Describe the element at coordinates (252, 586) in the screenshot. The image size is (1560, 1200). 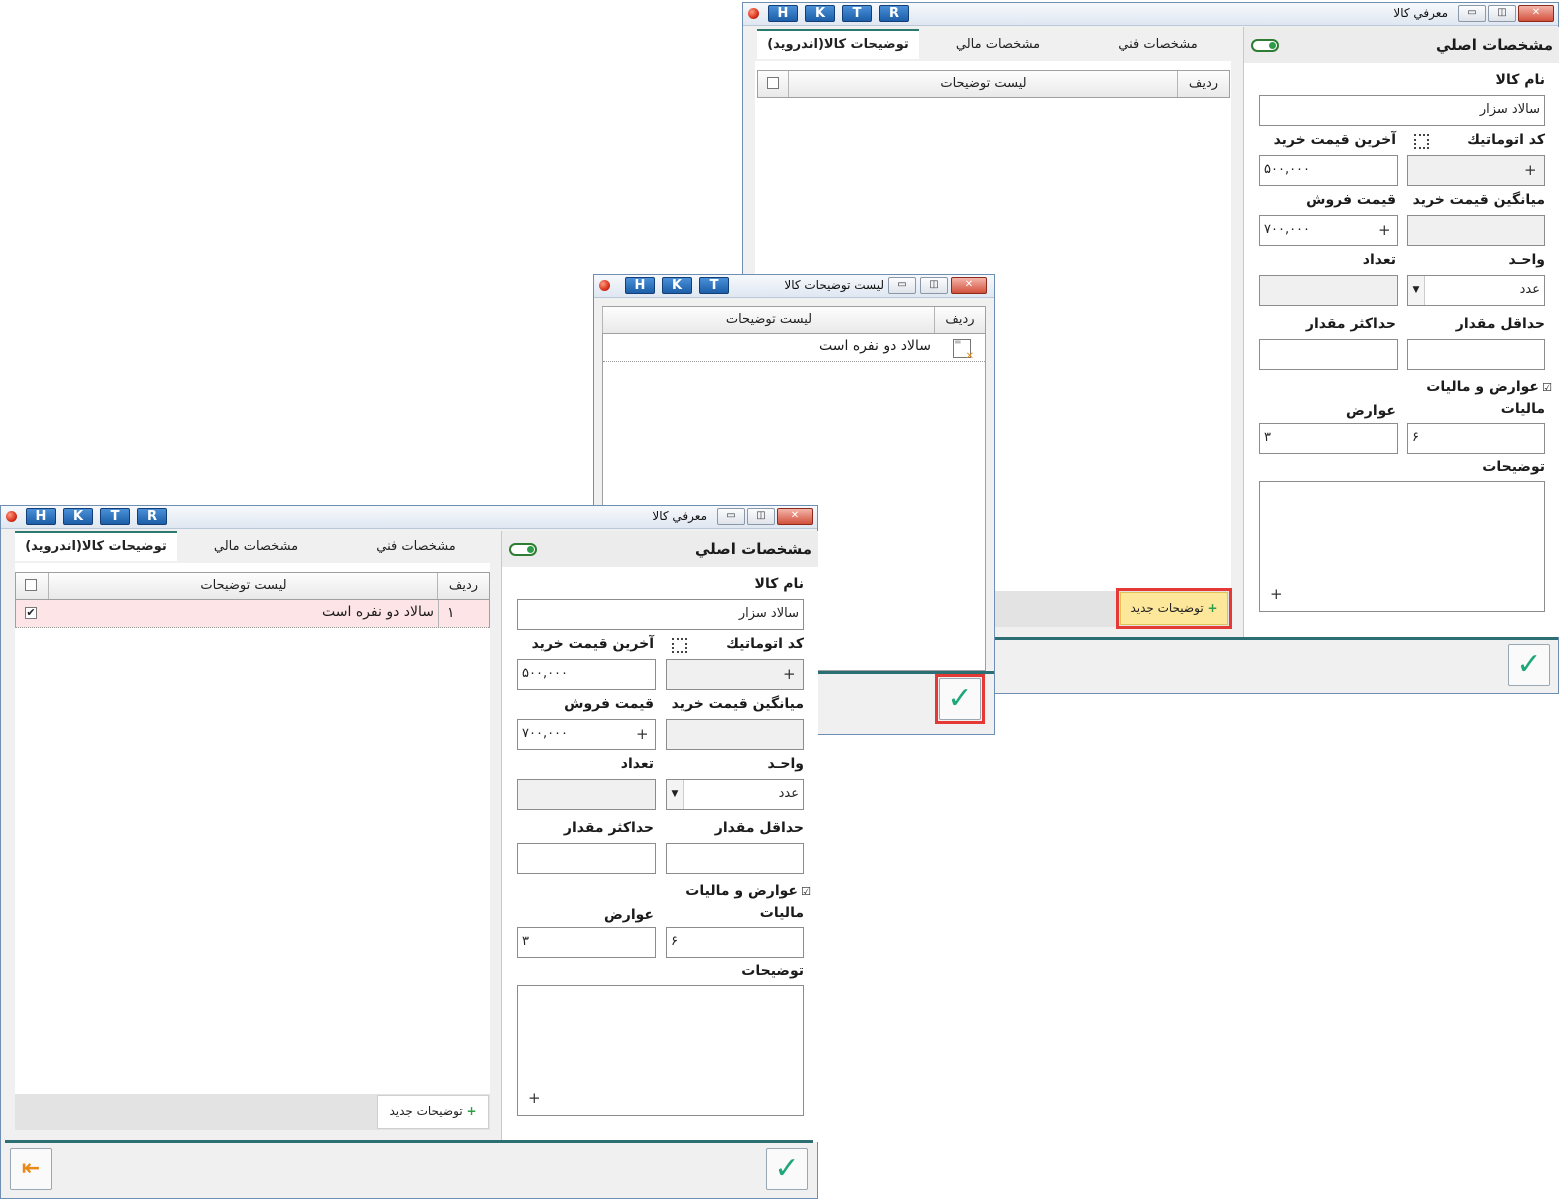
I see `desc-grid-header: رديف ليست توضيحات` at that location.